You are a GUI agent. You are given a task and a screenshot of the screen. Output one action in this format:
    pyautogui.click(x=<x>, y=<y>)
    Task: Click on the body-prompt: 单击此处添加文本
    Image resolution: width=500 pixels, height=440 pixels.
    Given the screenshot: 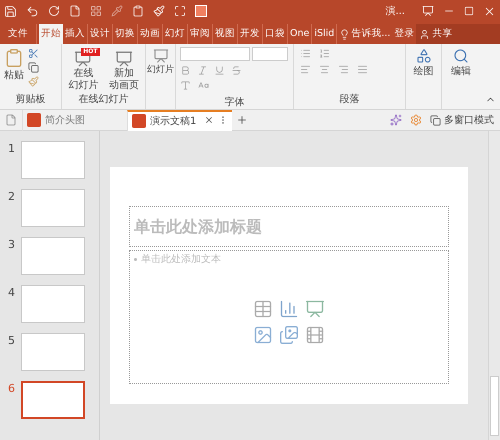 What is the action you would take?
    pyautogui.click(x=181, y=259)
    